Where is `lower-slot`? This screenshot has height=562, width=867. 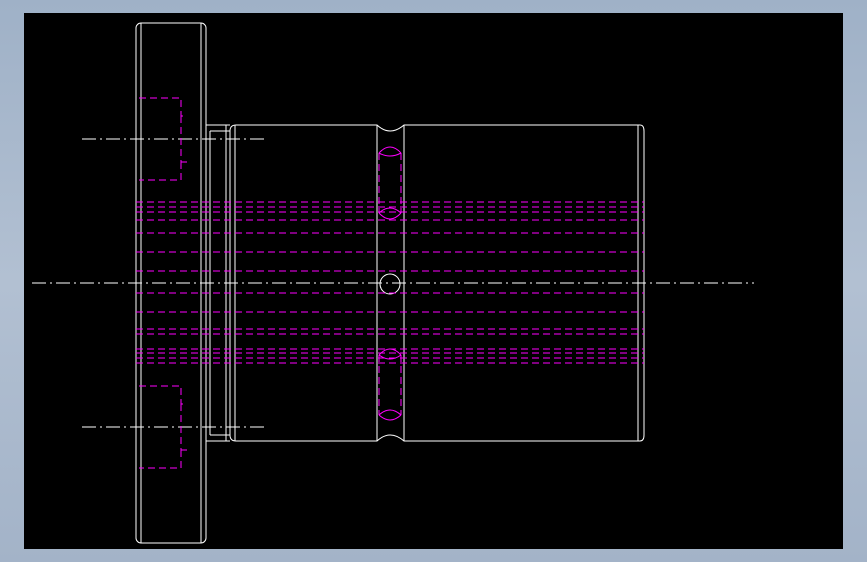
lower-slot is located at coordinates (390, 384).